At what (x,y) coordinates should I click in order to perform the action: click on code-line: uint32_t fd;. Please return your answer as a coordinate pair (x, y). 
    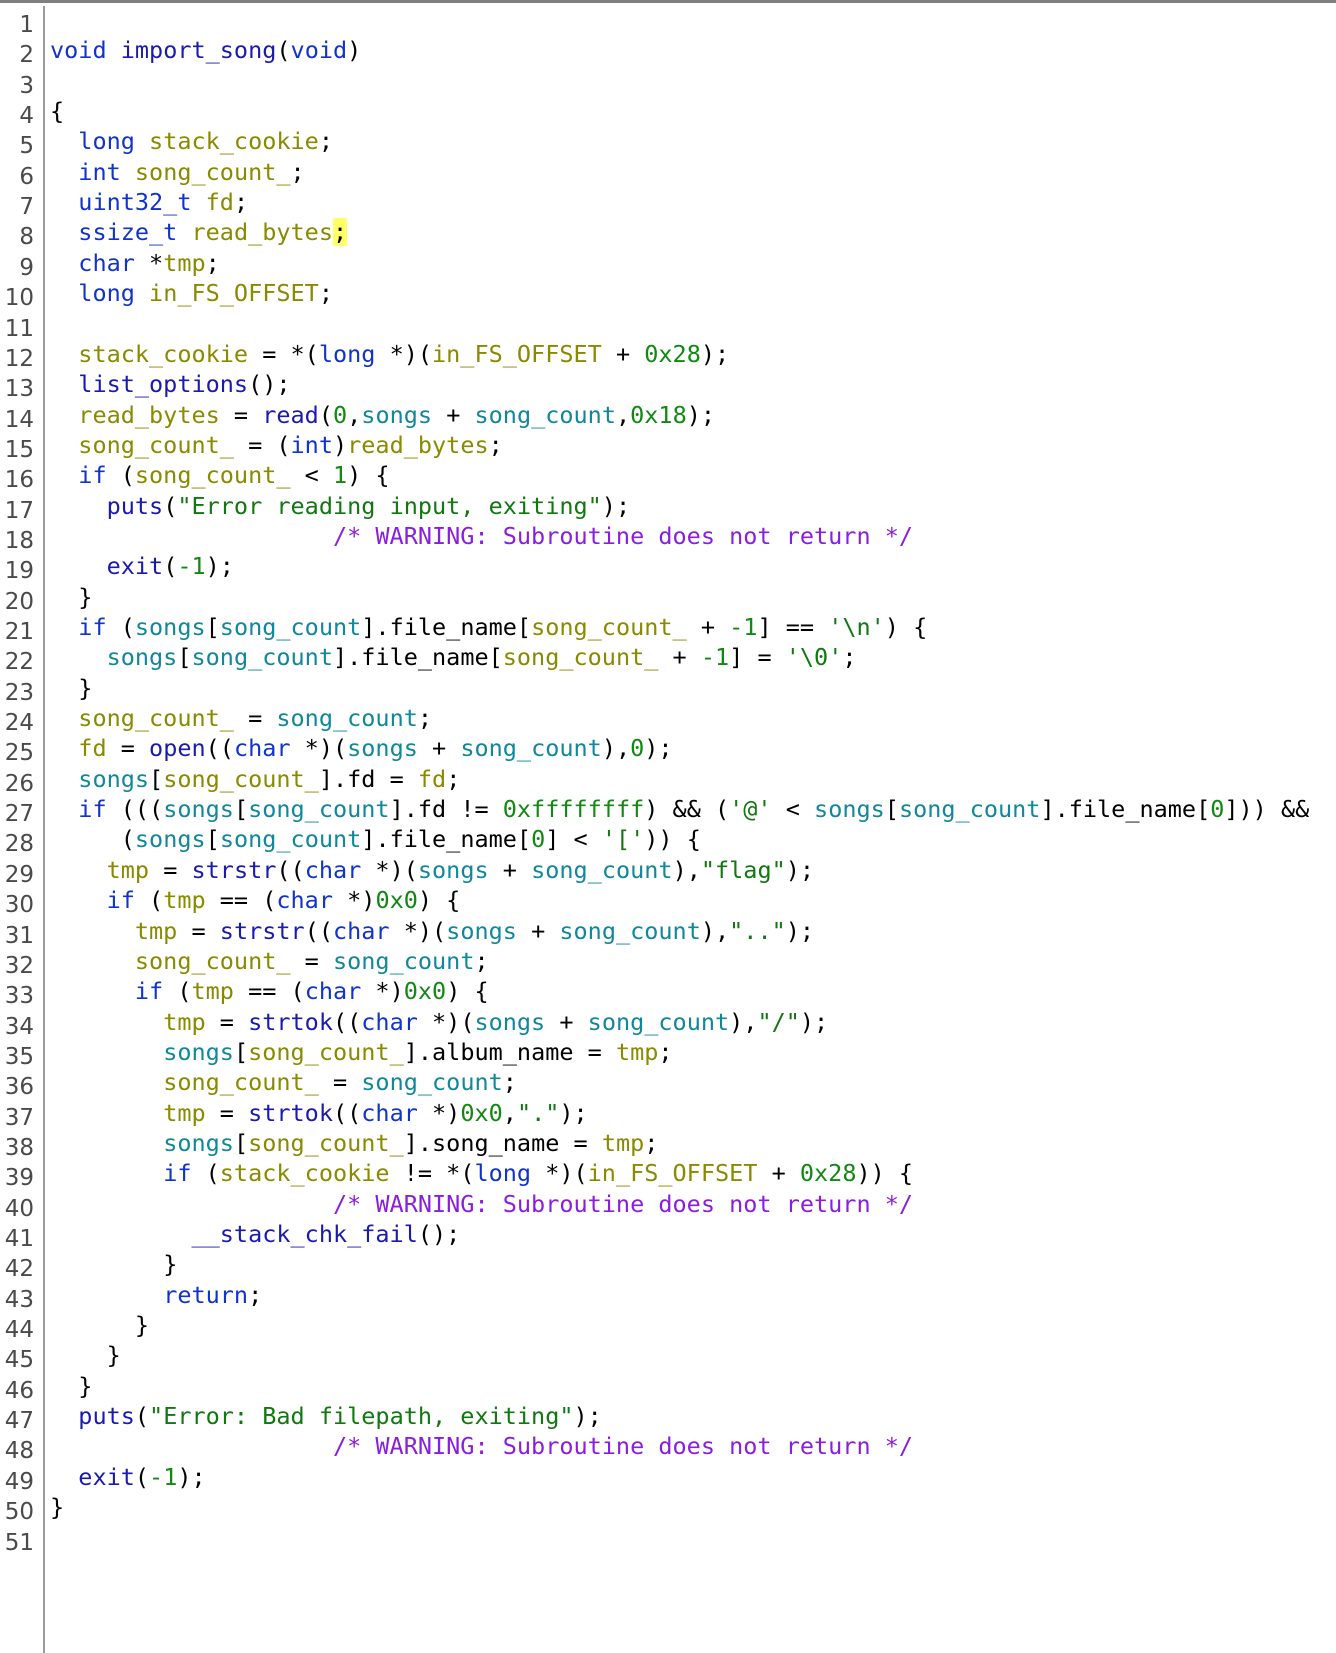
    Looking at the image, I should click on (149, 202).